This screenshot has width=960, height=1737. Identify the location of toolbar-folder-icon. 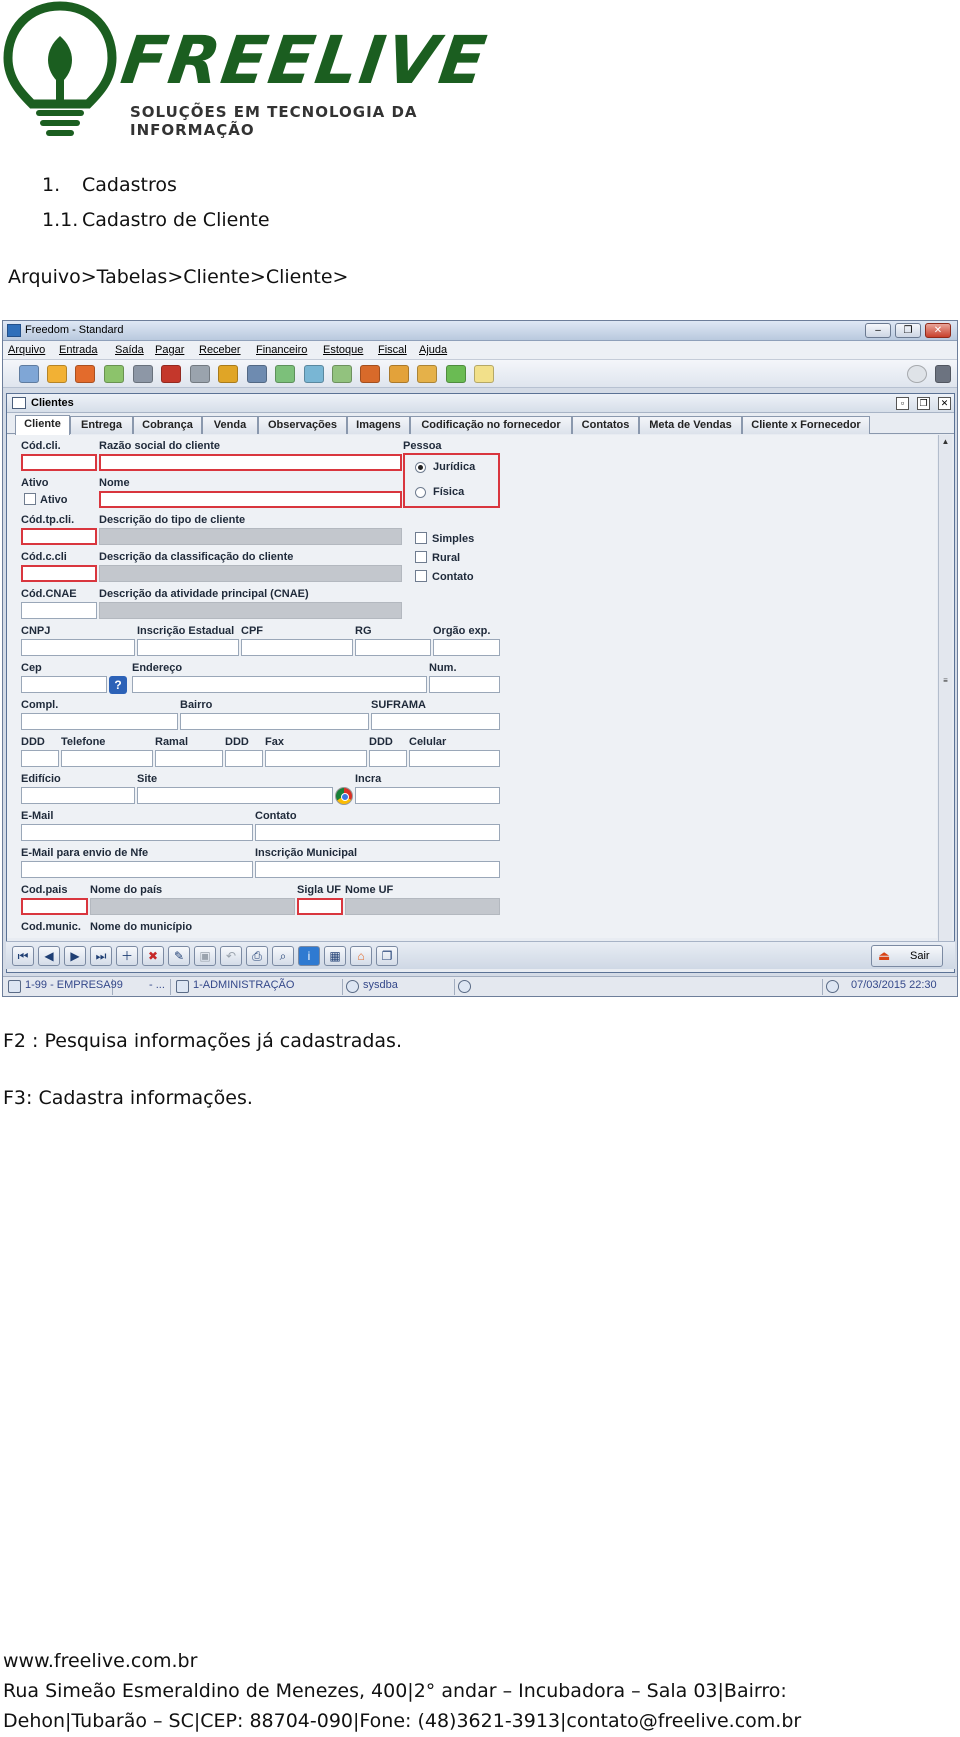
(57, 374).